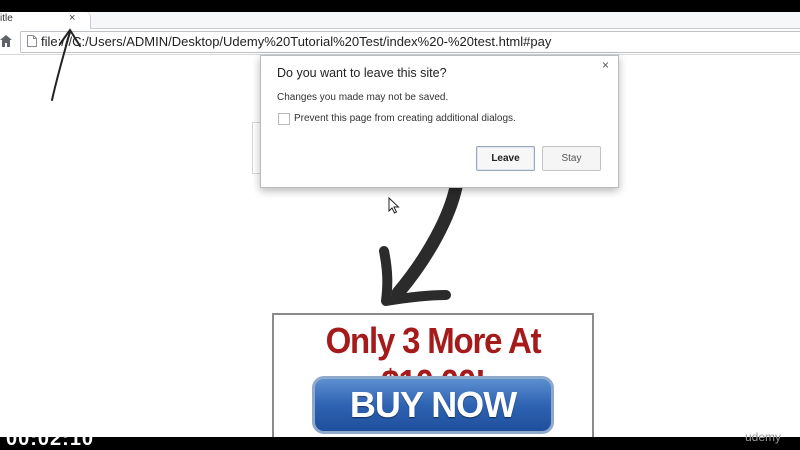 The height and width of the screenshot is (450, 800). What do you see at coordinates (363, 97) in the screenshot?
I see `dialog-message: Changes you made may not be saved.` at bounding box center [363, 97].